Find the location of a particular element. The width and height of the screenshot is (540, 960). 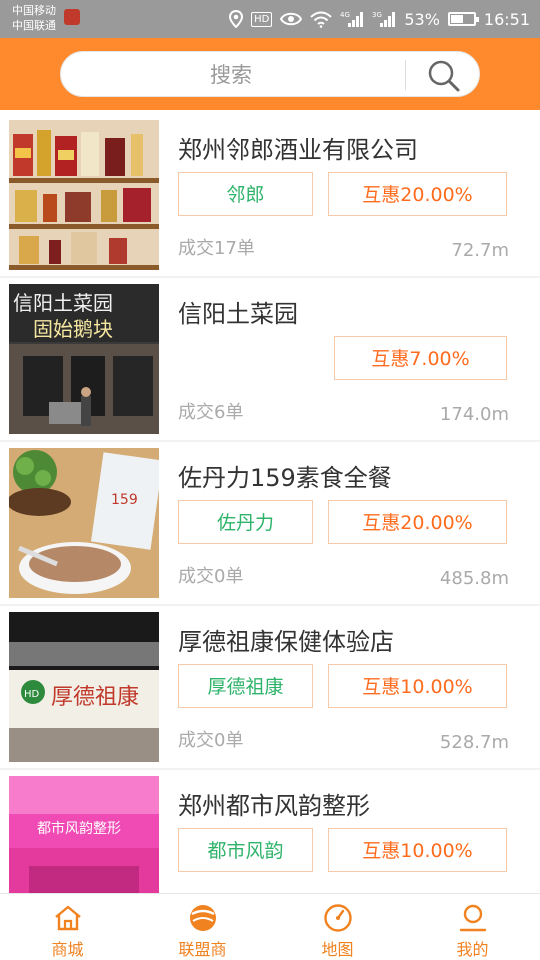

nav-label: 我的 is located at coordinates (472, 949).